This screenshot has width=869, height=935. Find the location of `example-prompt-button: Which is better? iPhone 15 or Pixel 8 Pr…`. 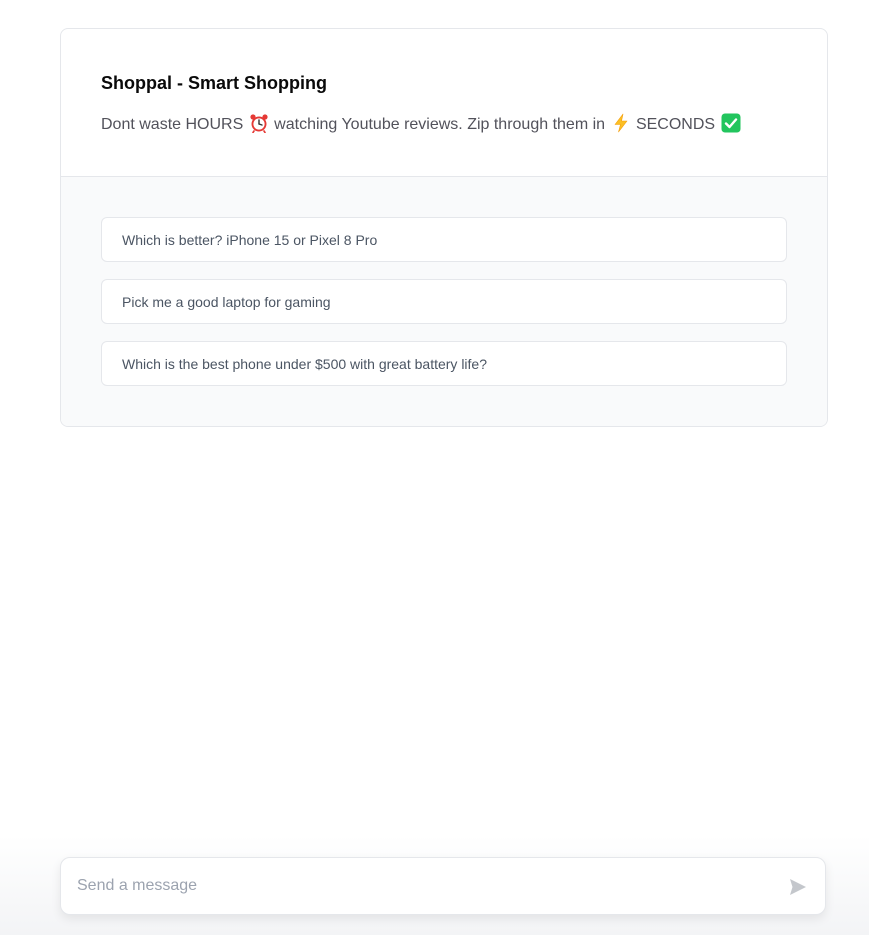

example-prompt-button: Which is better? iPhone 15 or Pixel 8 Pr… is located at coordinates (444, 239).